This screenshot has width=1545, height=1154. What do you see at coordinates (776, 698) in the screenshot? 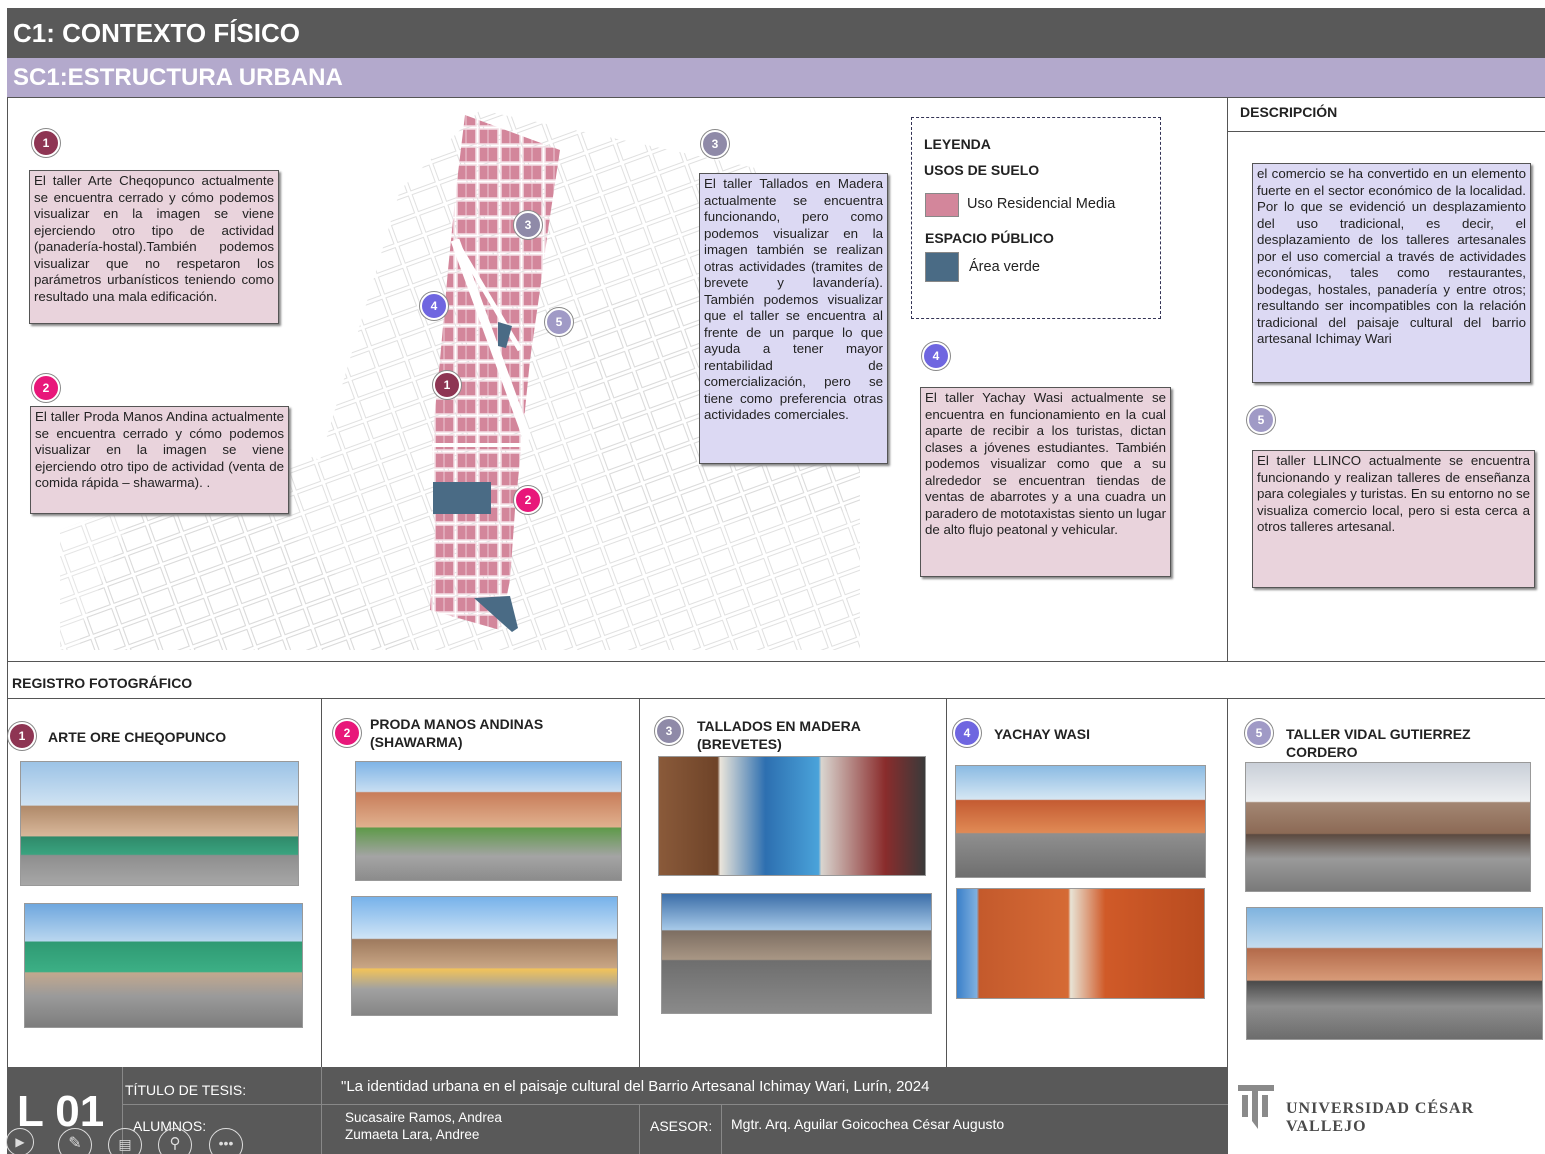
I see `register-title-divider` at bounding box center [776, 698].